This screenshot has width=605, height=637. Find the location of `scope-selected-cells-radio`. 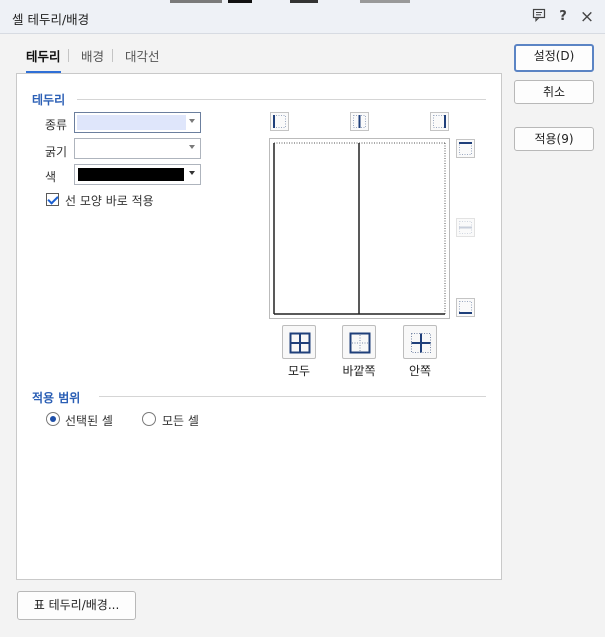

scope-selected-cells-radio is located at coordinates (53, 419).